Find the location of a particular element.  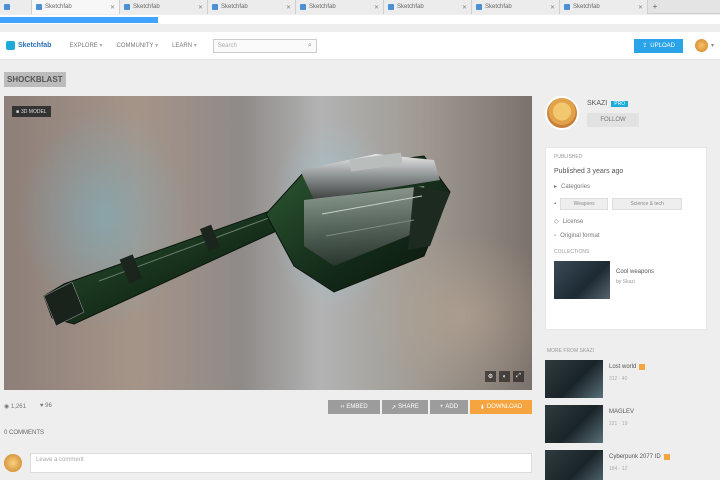

format-row: ▫ Original format is located at coordinates (626, 236).